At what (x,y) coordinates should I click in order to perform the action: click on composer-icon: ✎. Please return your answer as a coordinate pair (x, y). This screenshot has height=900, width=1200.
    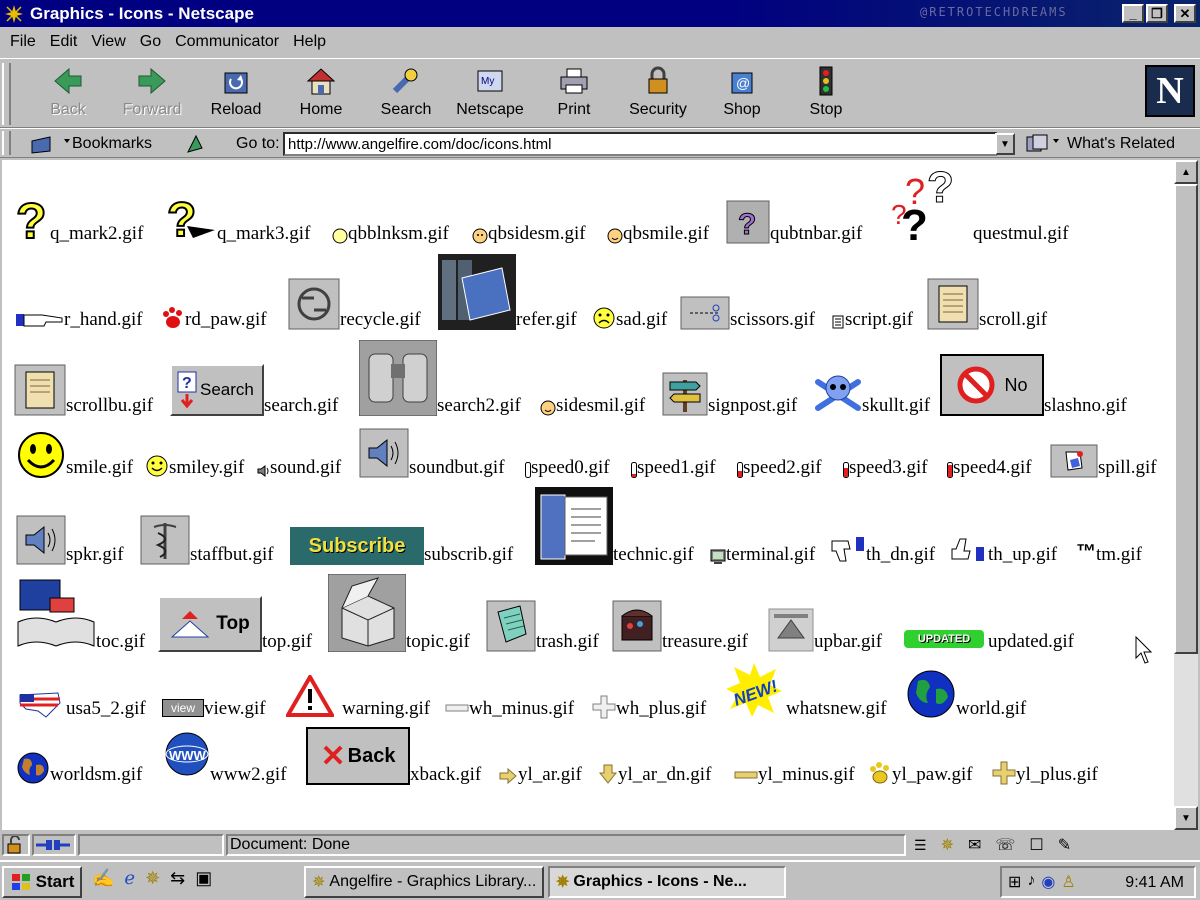
    Looking at the image, I should click on (1064, 845).